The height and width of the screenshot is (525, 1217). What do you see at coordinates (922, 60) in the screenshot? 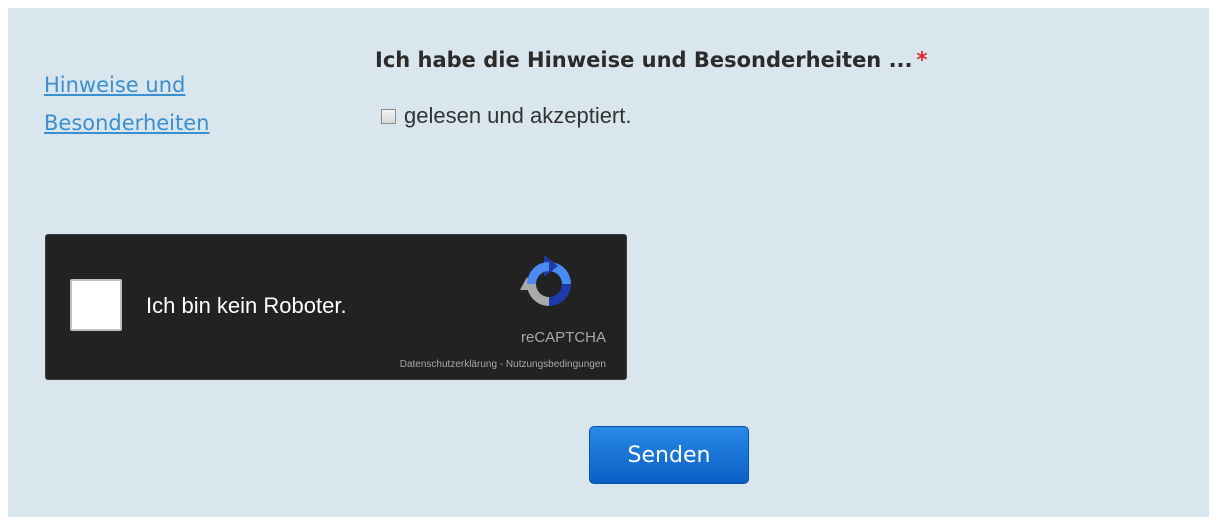
I see `required-marker: *` at bounding box center [922, 60].